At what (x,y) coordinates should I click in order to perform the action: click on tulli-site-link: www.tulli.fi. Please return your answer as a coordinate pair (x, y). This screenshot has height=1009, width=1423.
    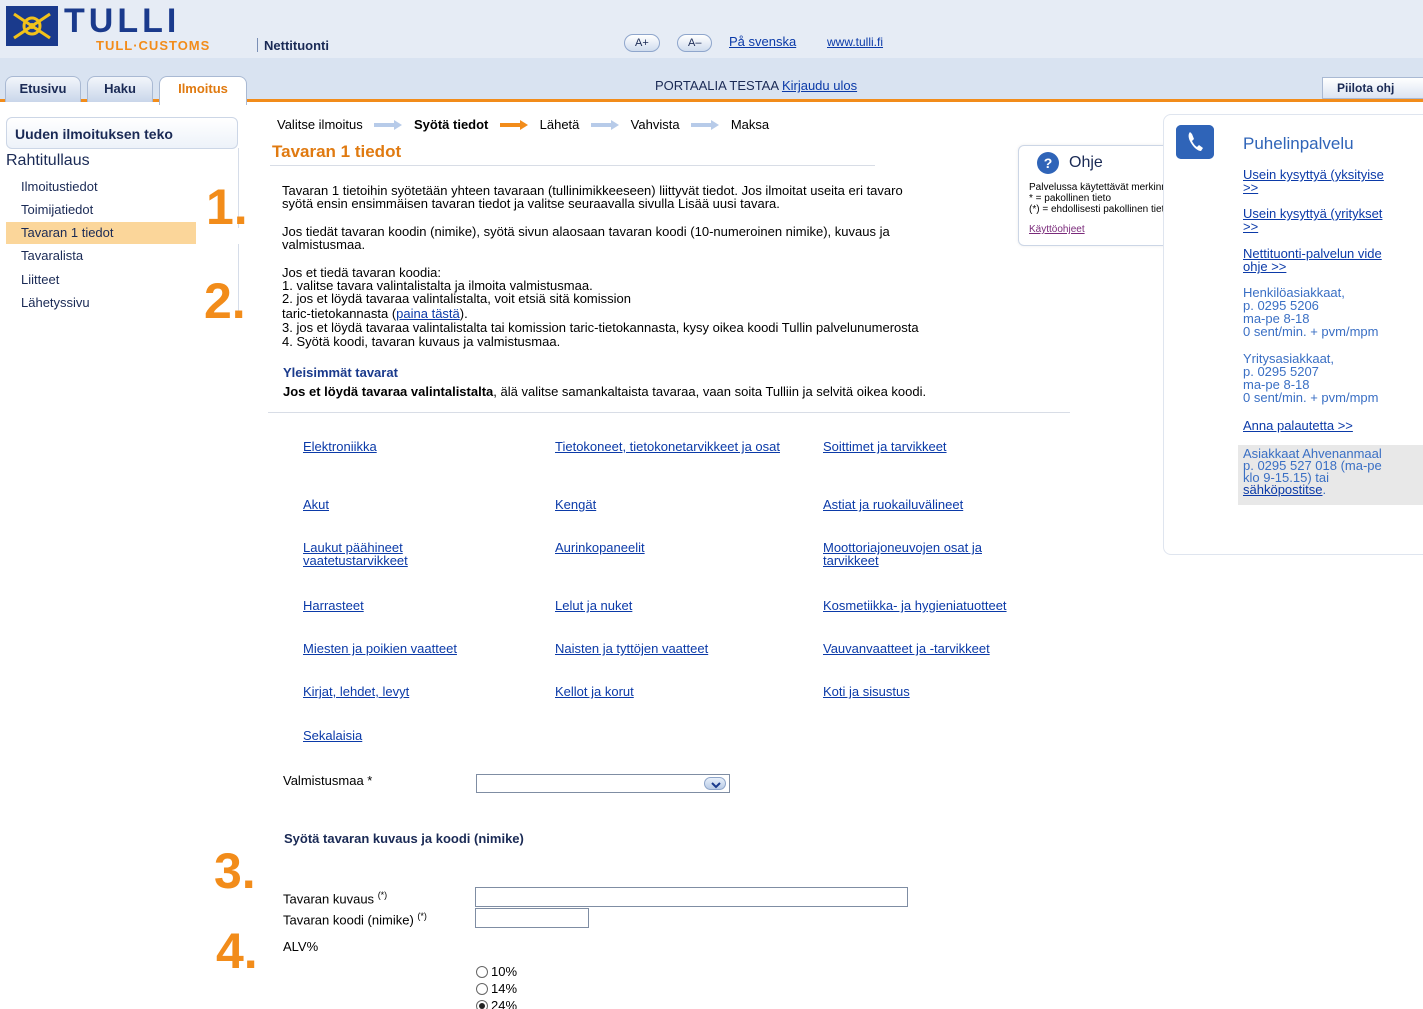
    Looking at the image, I should click on (855, 42).